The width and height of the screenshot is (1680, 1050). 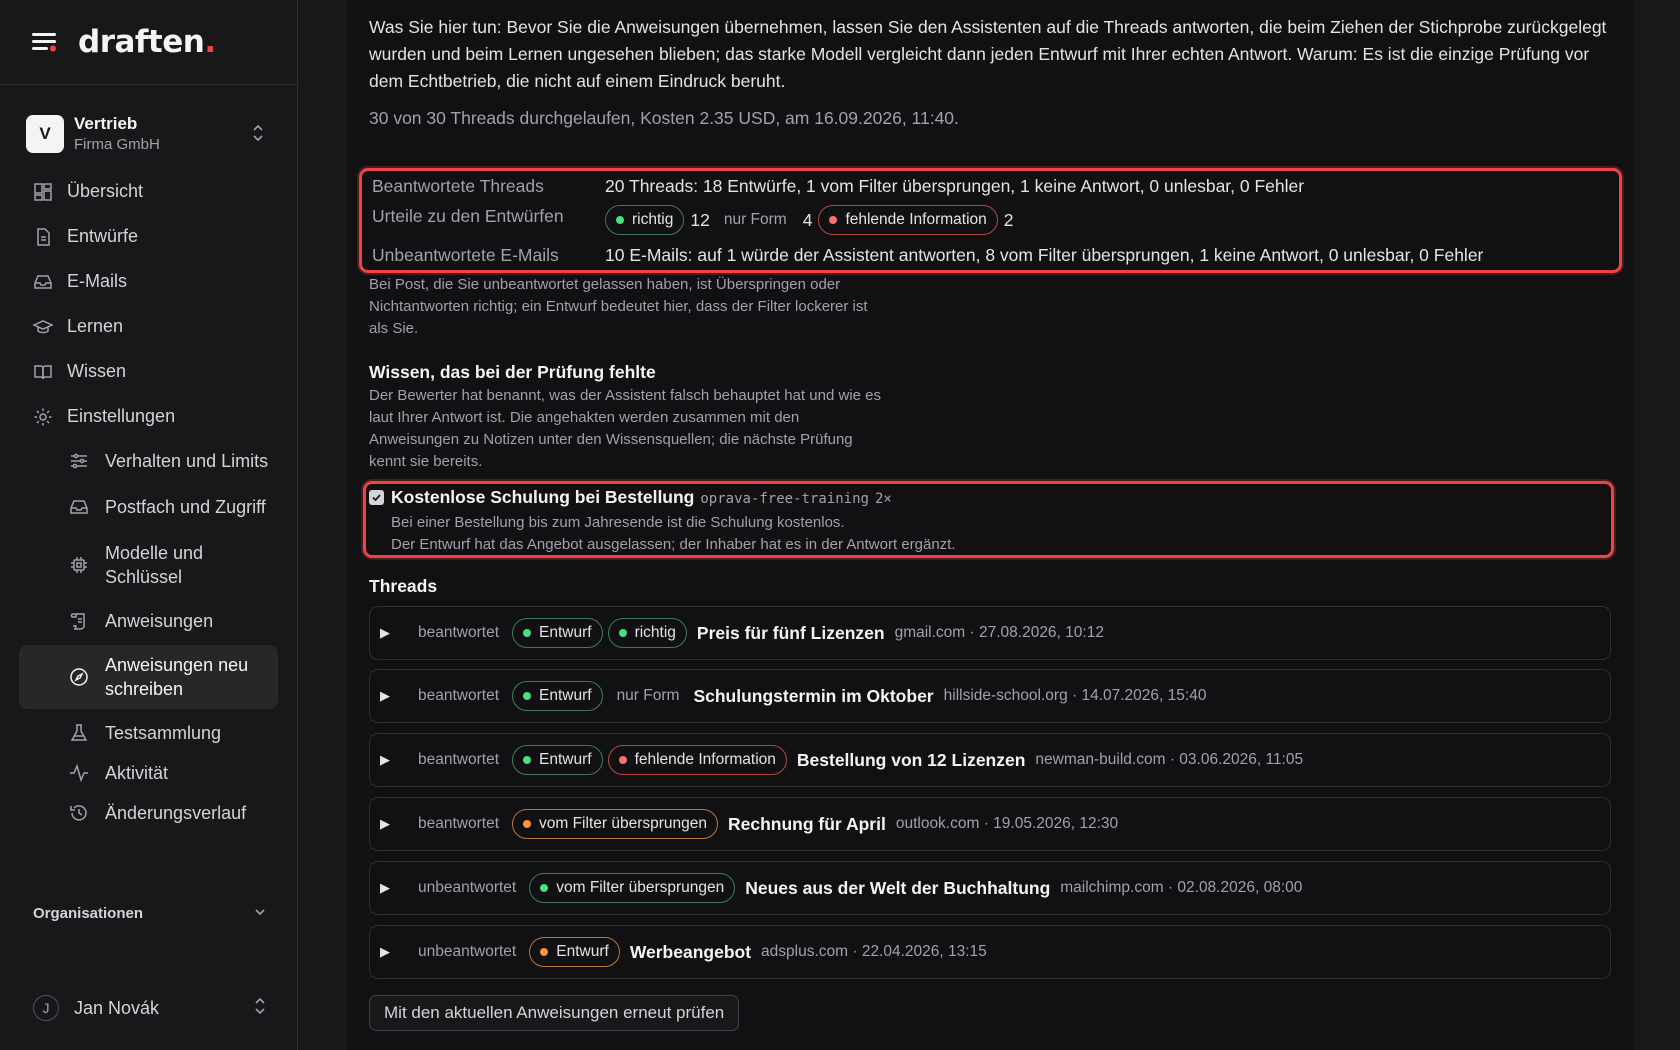 I want to click on nav-item-overview: Übersicht, so click(x=148, y=191).